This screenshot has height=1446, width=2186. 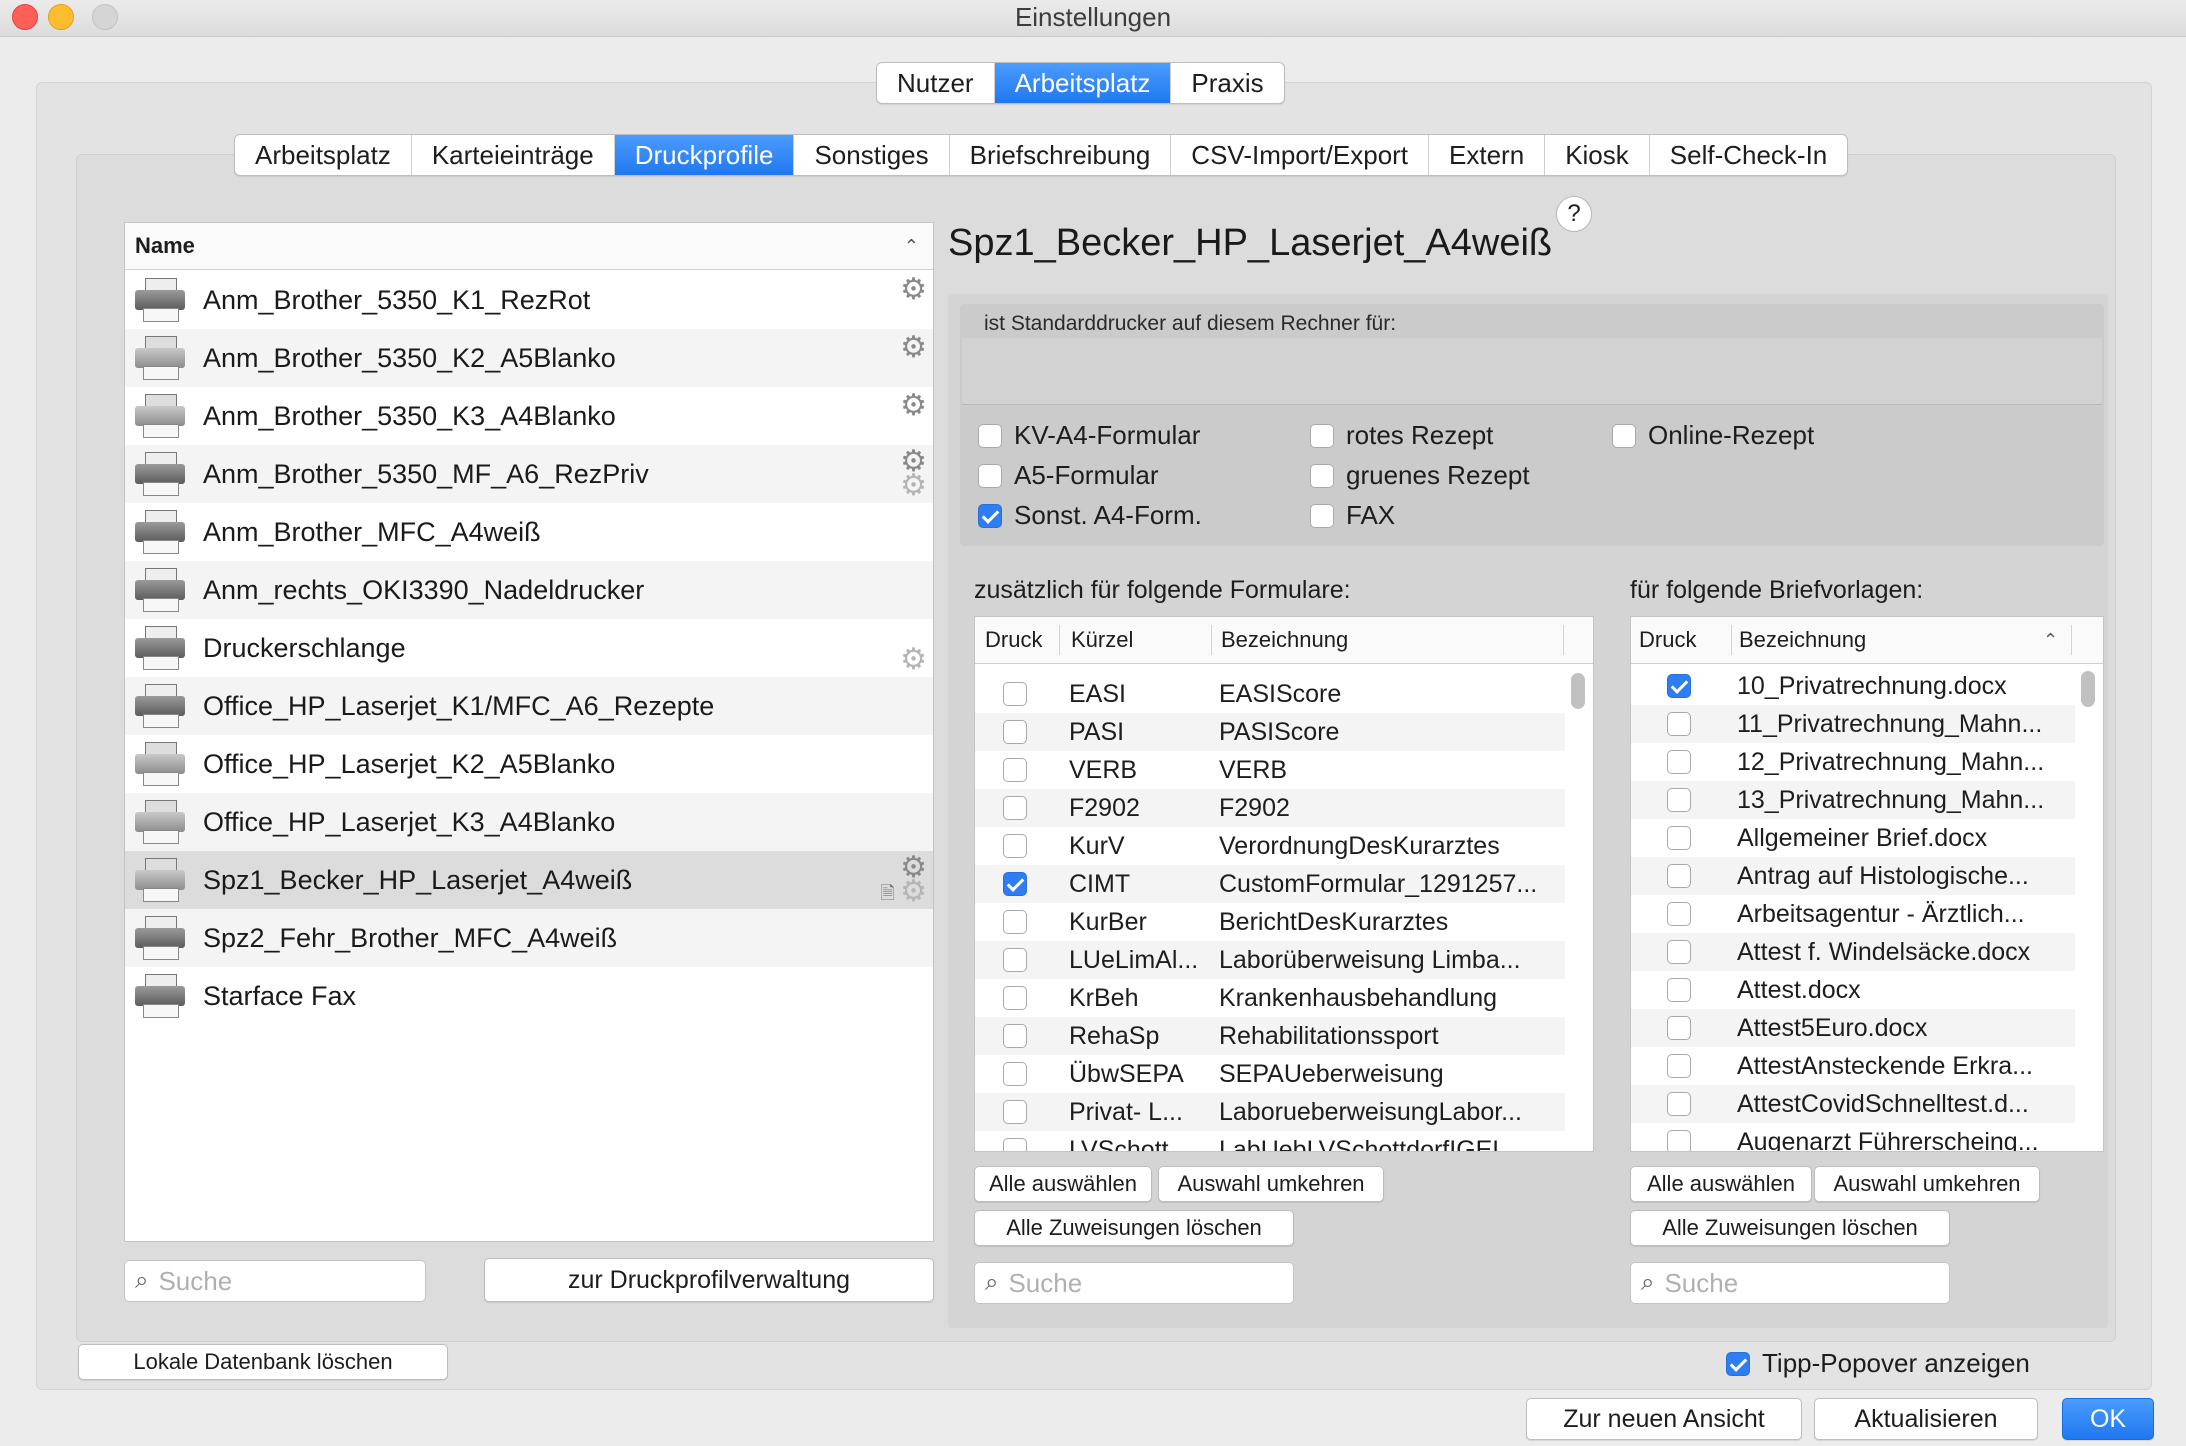 I want to click on letters-row: Allgemeiner Brief.docx, so click(x=1853, y=838).